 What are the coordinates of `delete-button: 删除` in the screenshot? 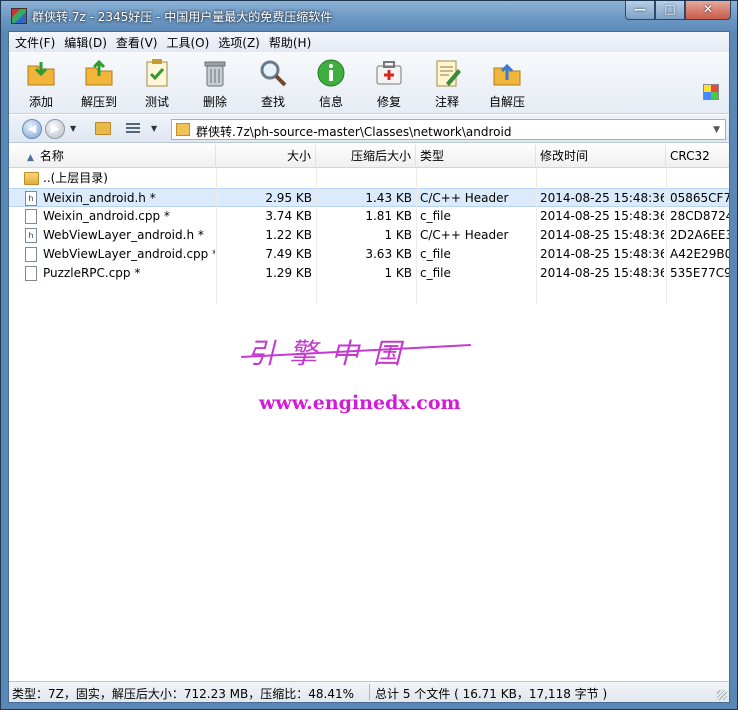 It's located at (215, 83).